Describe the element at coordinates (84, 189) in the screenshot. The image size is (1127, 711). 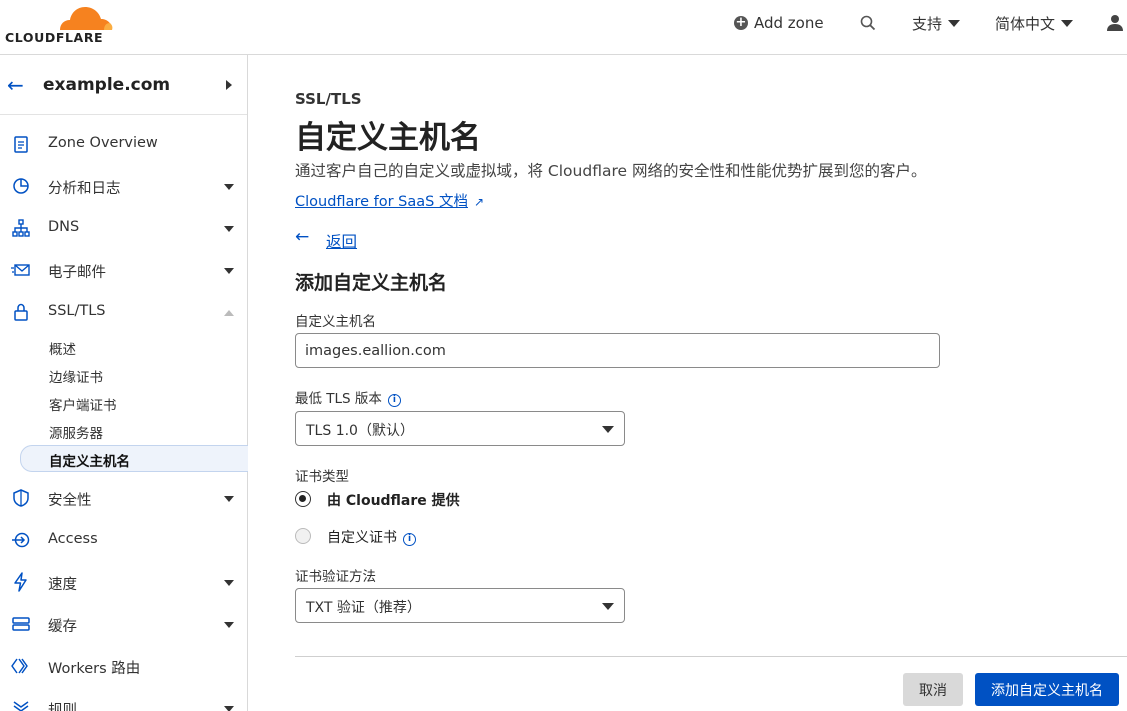
I see `sidebar-item-label: 分析和日志` at that location.